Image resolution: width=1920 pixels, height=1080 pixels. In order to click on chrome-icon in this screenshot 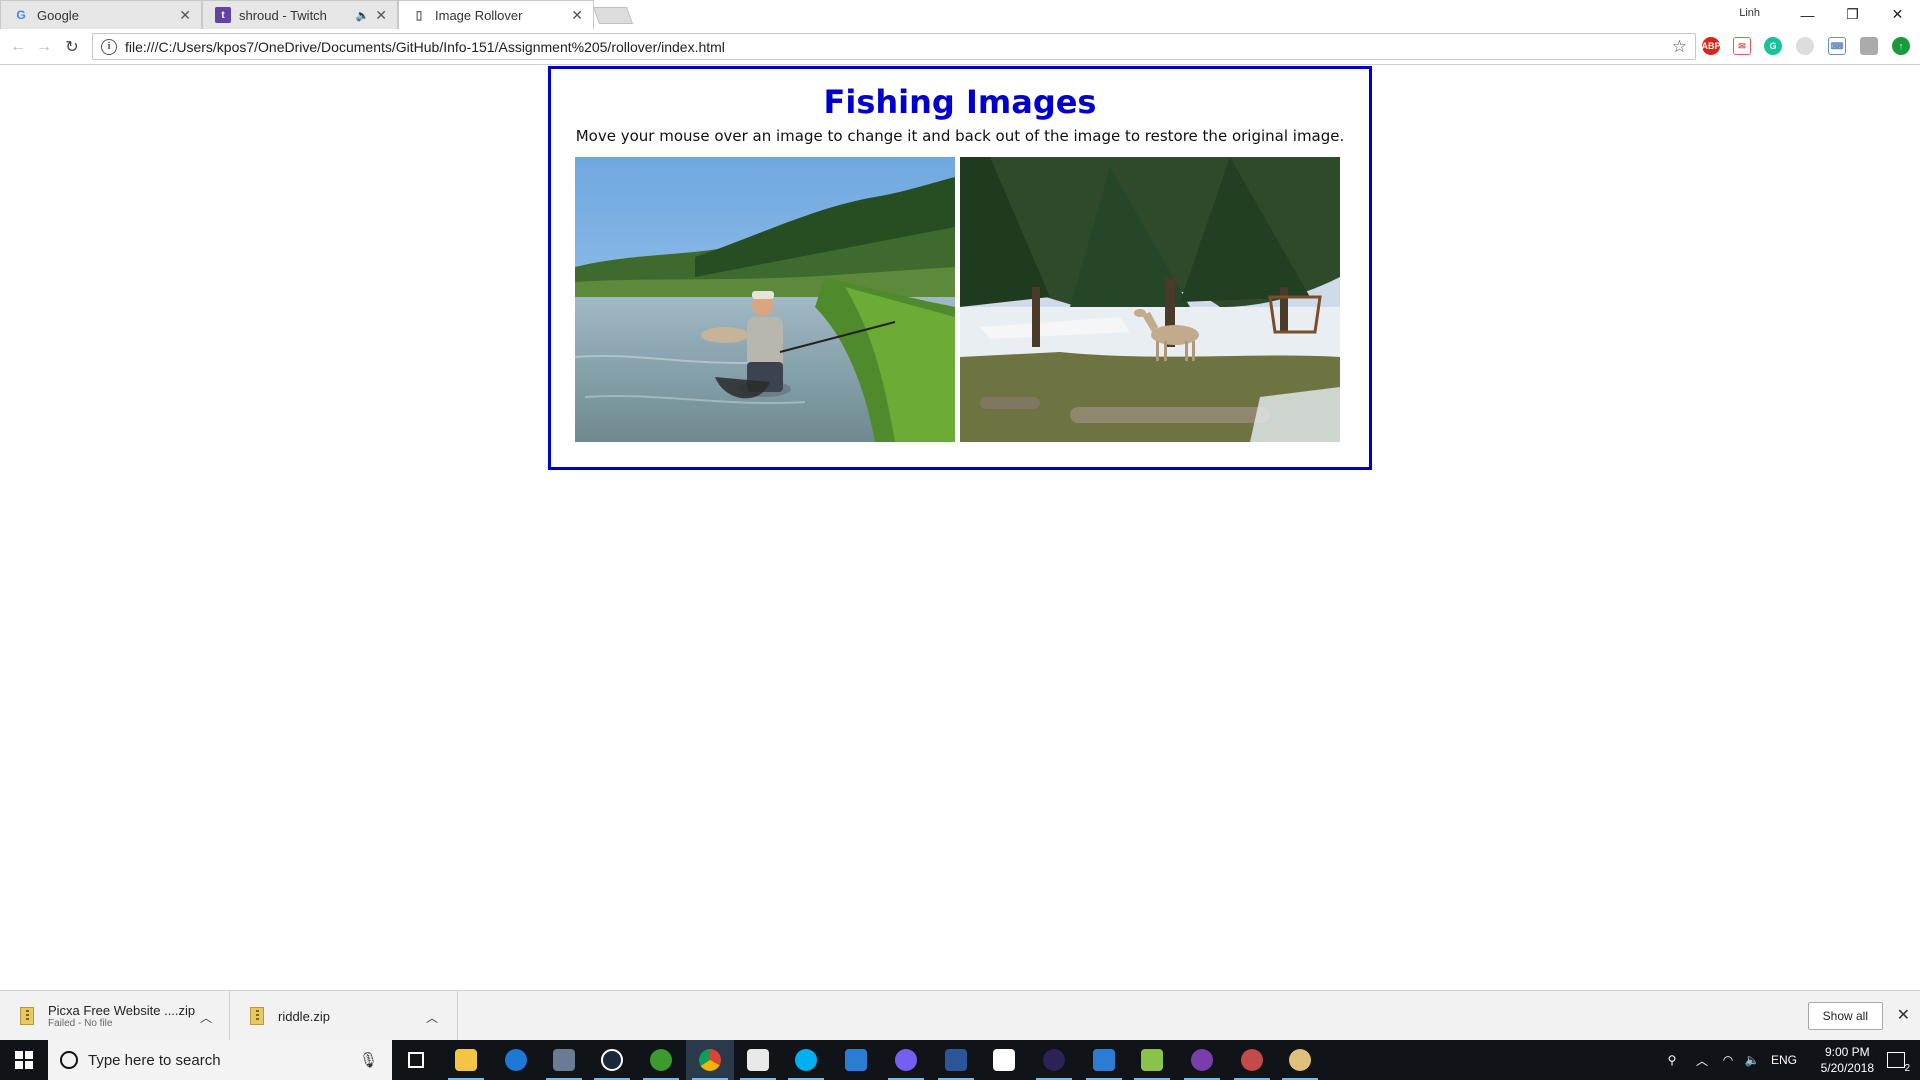, I will do `click(710, 1060)`.